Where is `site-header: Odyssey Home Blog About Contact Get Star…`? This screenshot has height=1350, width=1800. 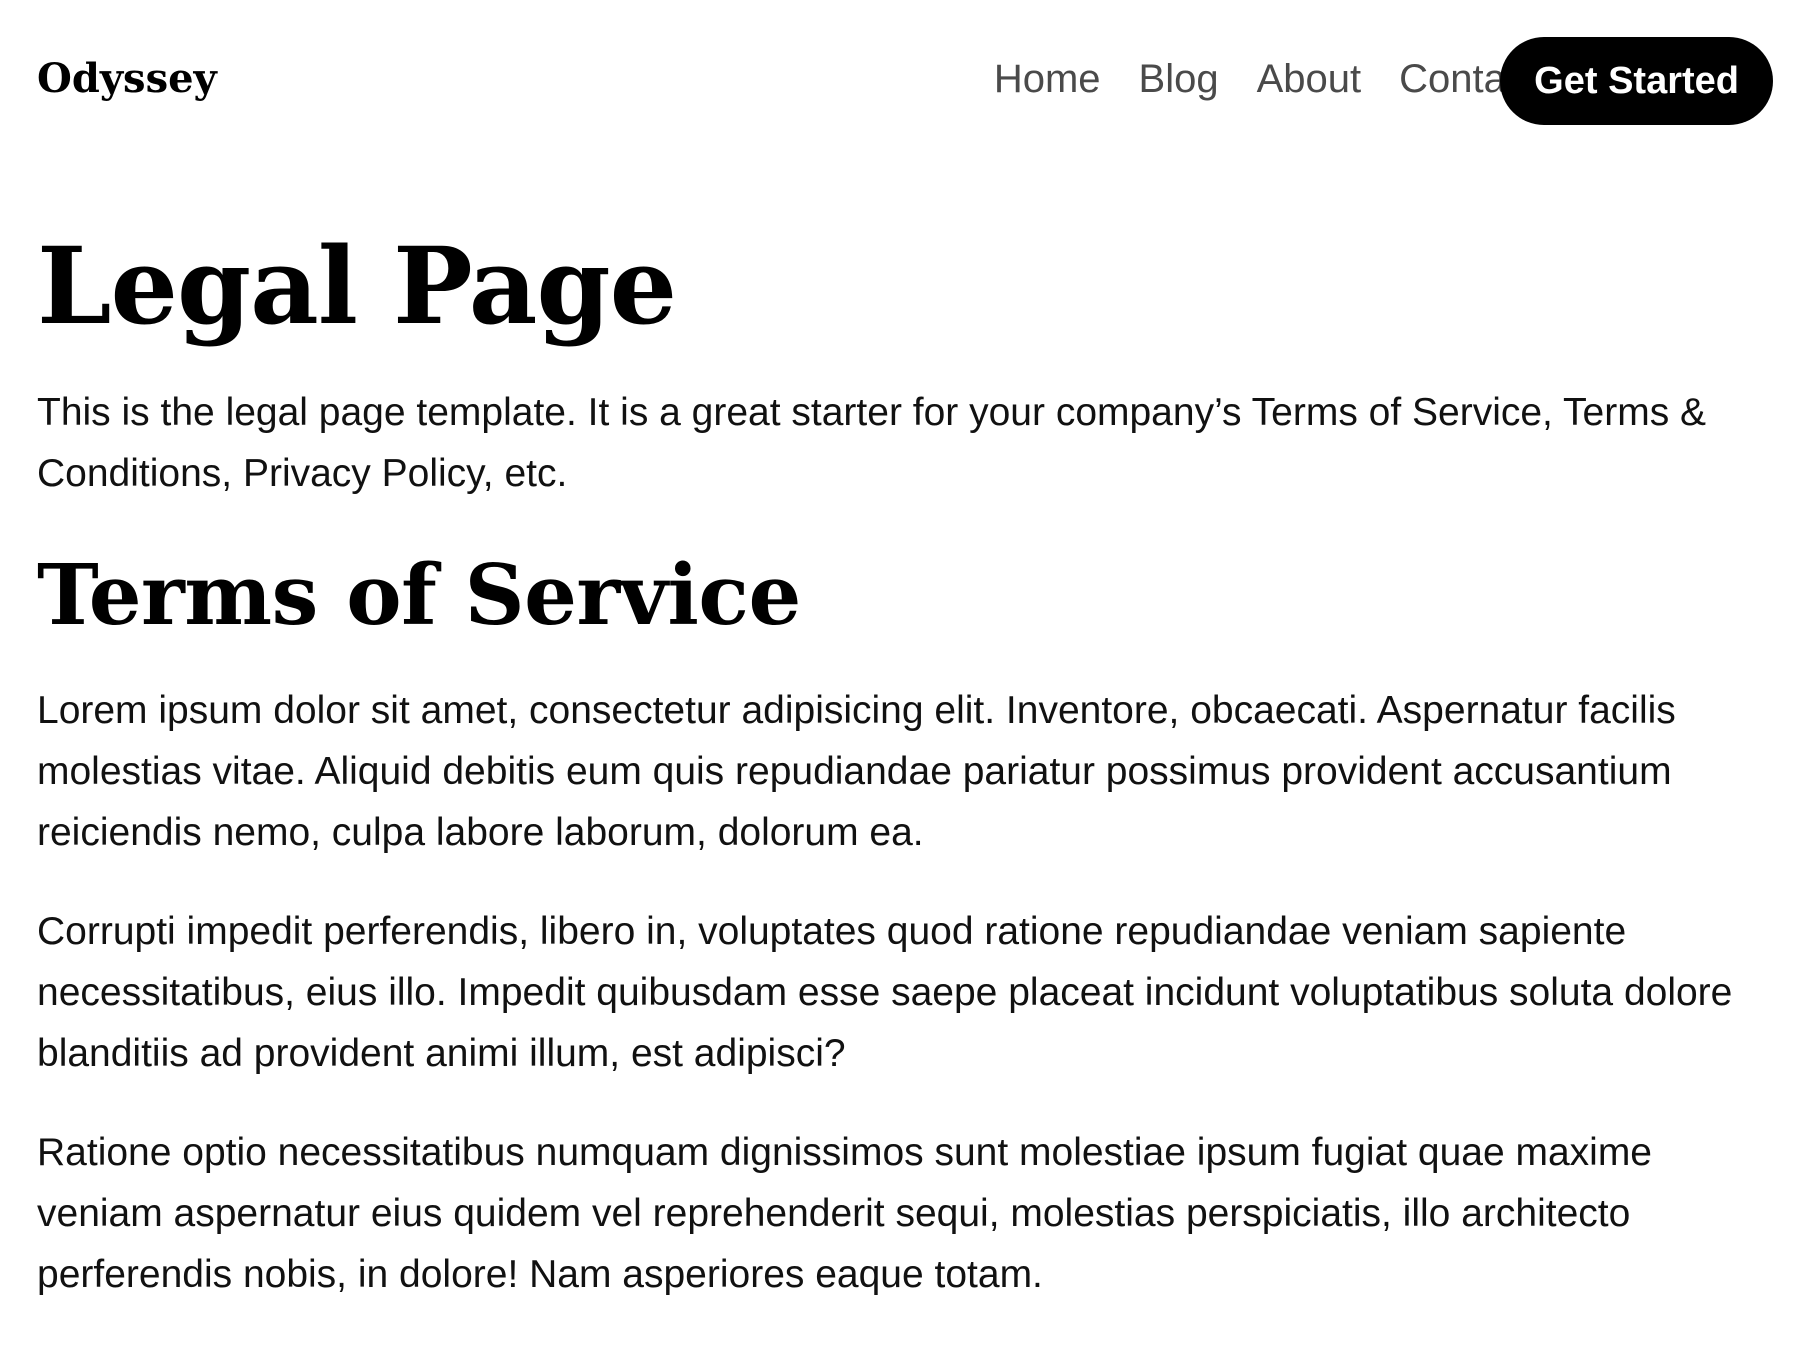
site-header: Odyssey Home Blog About Contact Get Star… is located at coordinates (900, 80).